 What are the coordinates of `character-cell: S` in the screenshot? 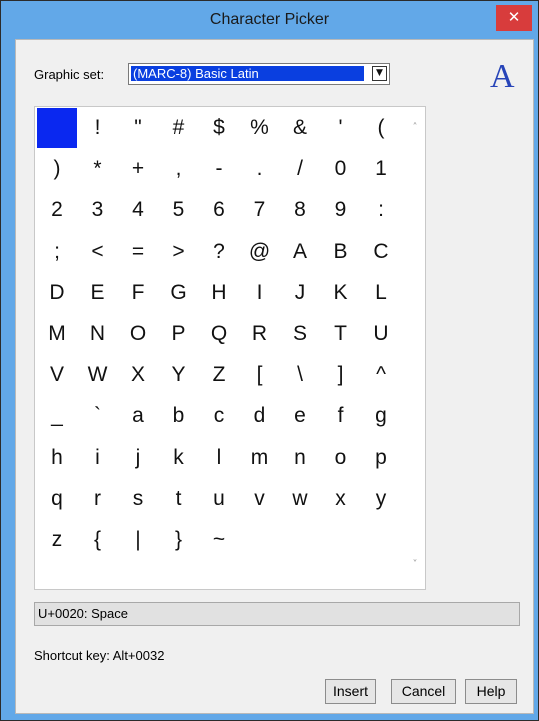 It's located at (300, 334).